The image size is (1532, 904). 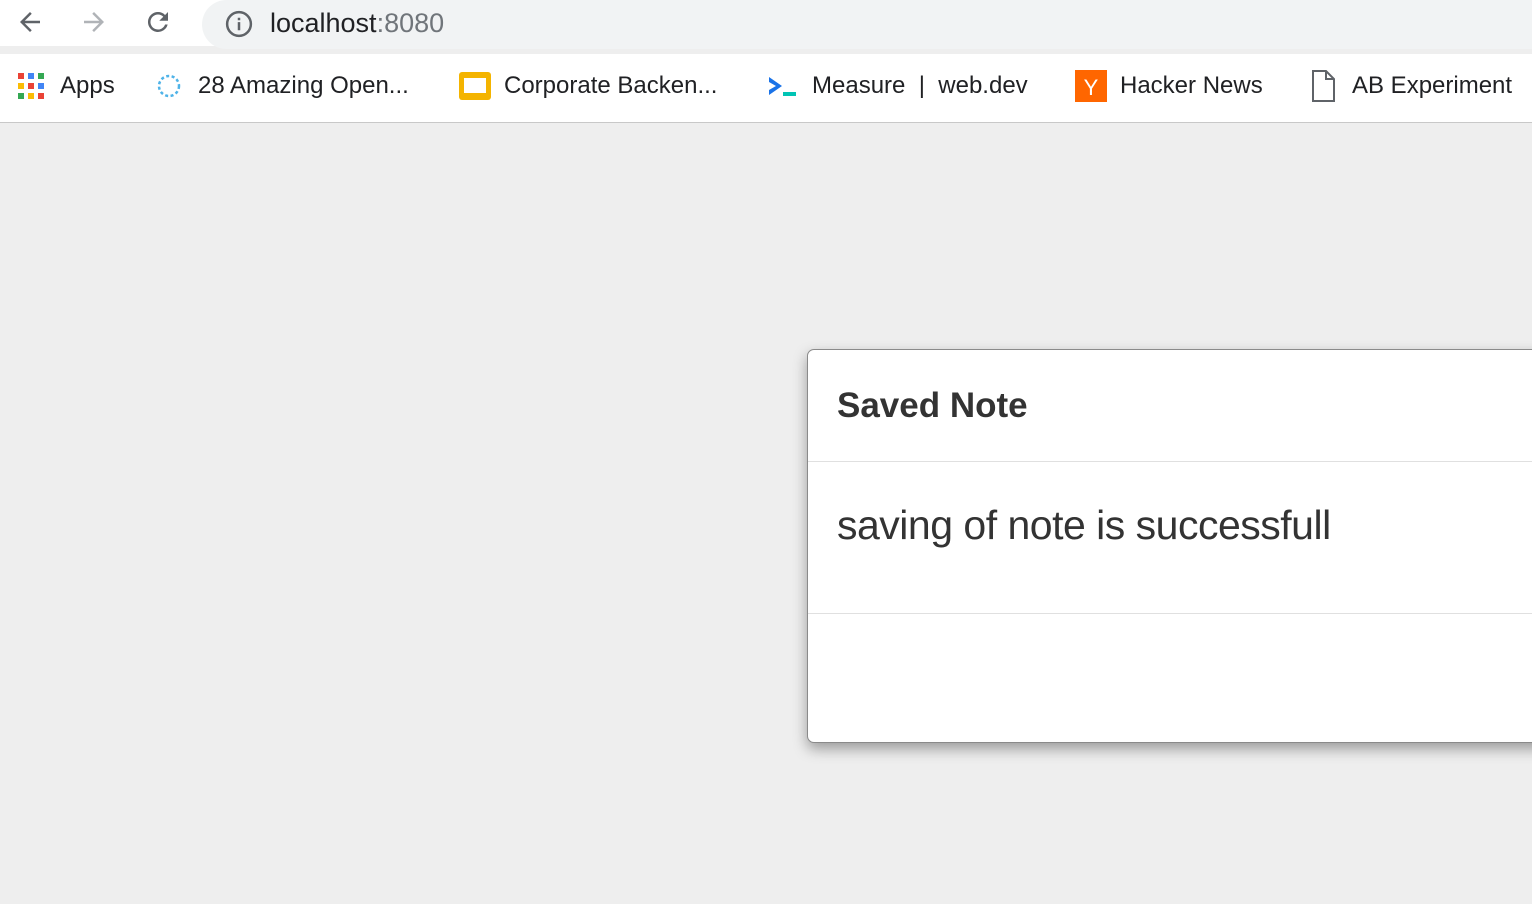 I want to click on url-host: localhost, so click(x=323, y=23).